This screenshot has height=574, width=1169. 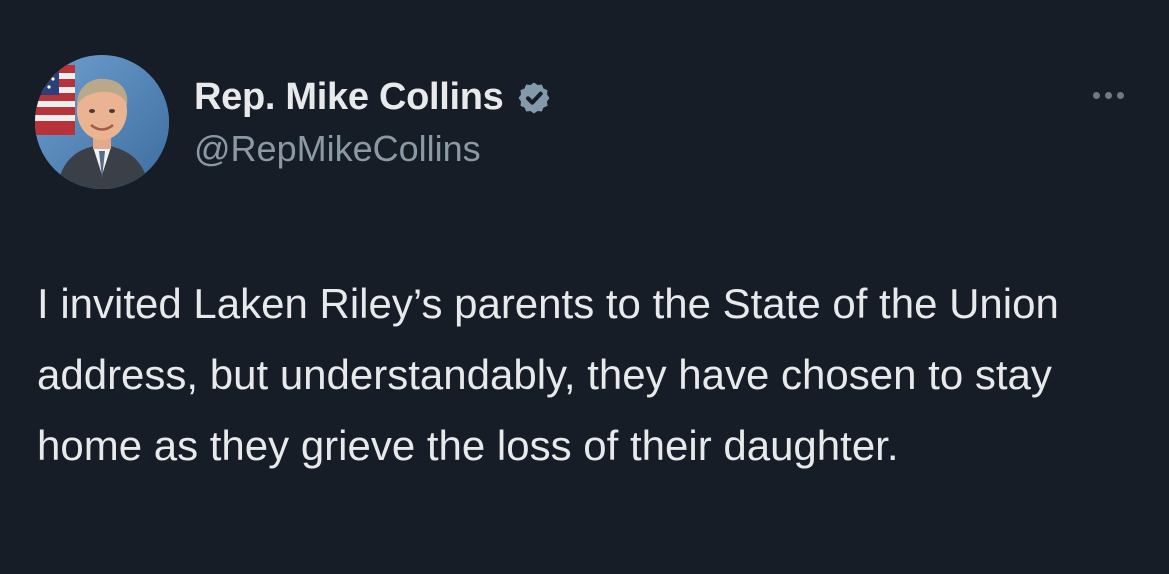 What do you see at coordinates (534, 98) in the screenshot?
I see `verified-badge-icon` at bounding box center [534, 98].